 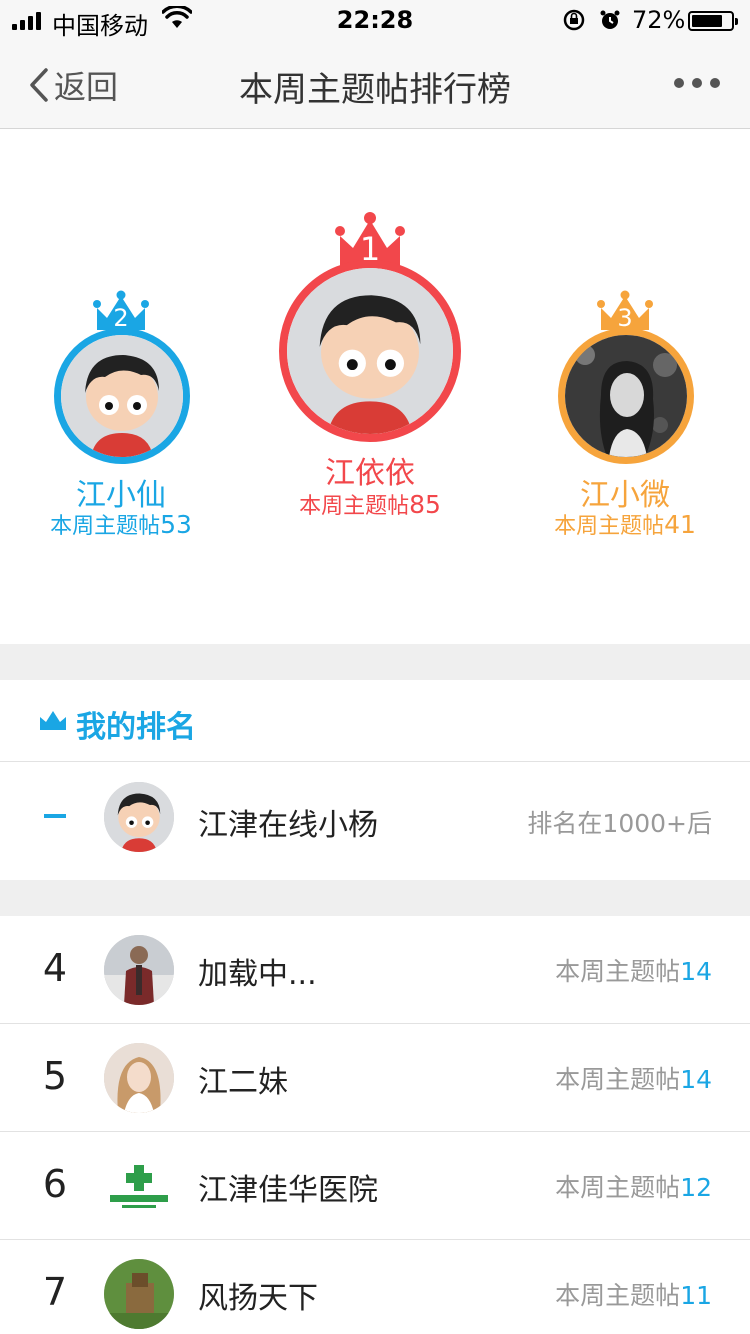 What do you see at coordinates (288, 825) in the screenshot?
I see `username: 江津在线小杨` at bounding box center [288, 825].